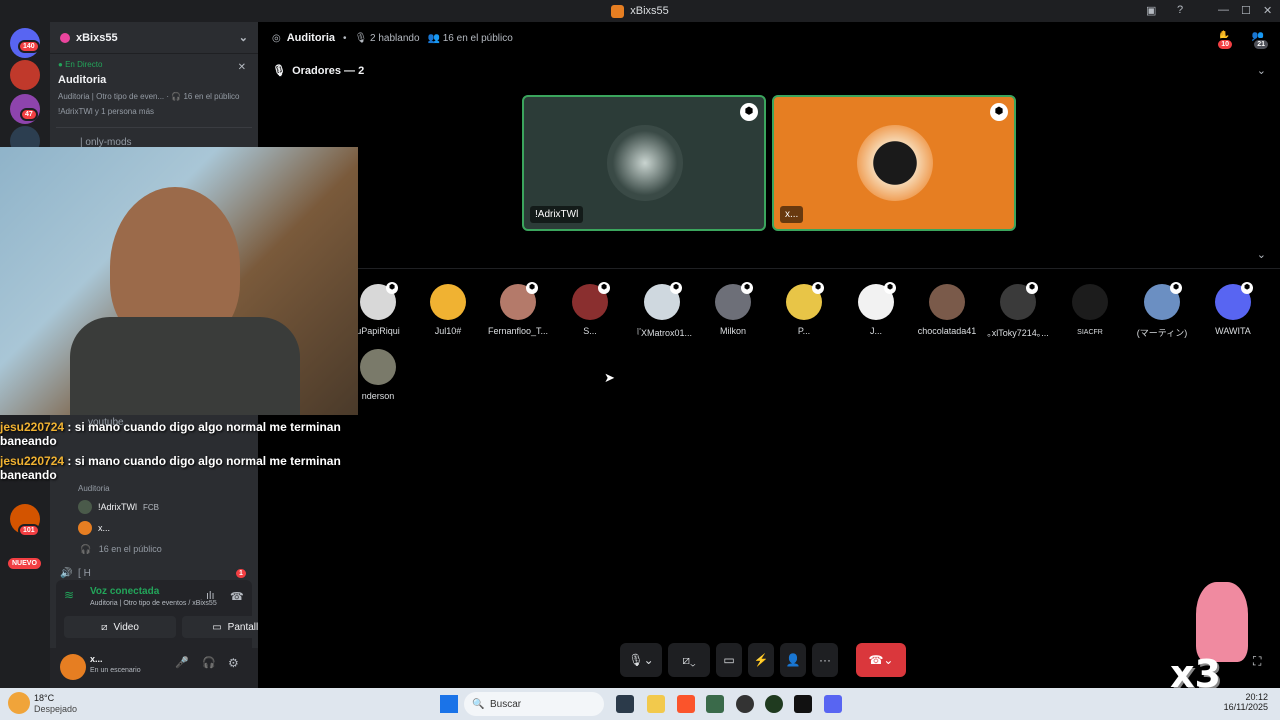 The height and width of the screenshot is (720, 1280). Describe the element at coordinates (761, 660) in the screenshot. I see `activity-button: ⚡` at that location.